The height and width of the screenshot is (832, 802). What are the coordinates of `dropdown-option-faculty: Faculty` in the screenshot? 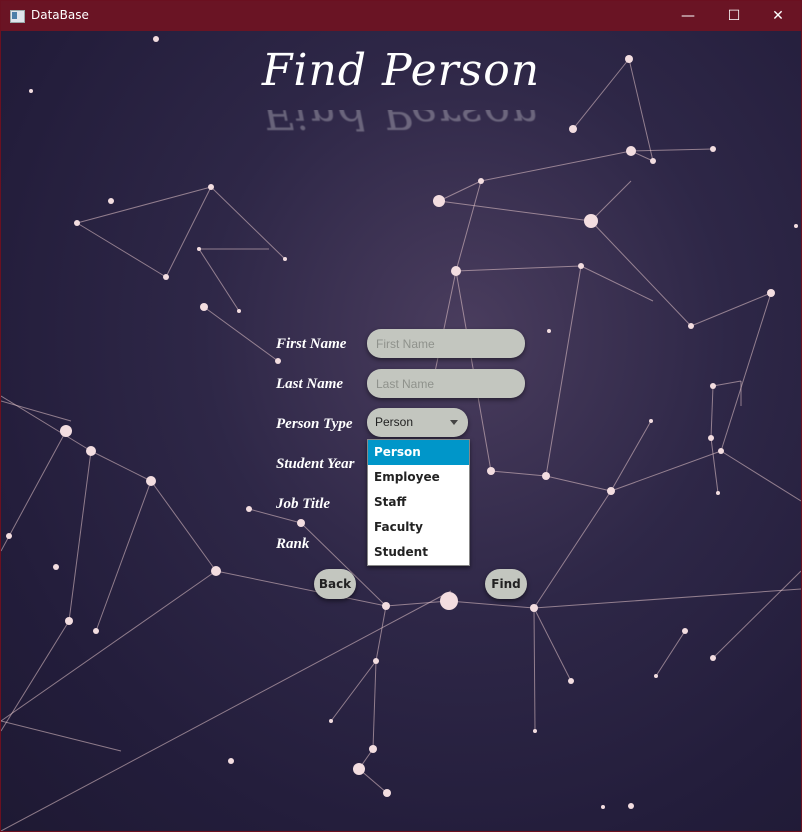 It's located at (418, 527).